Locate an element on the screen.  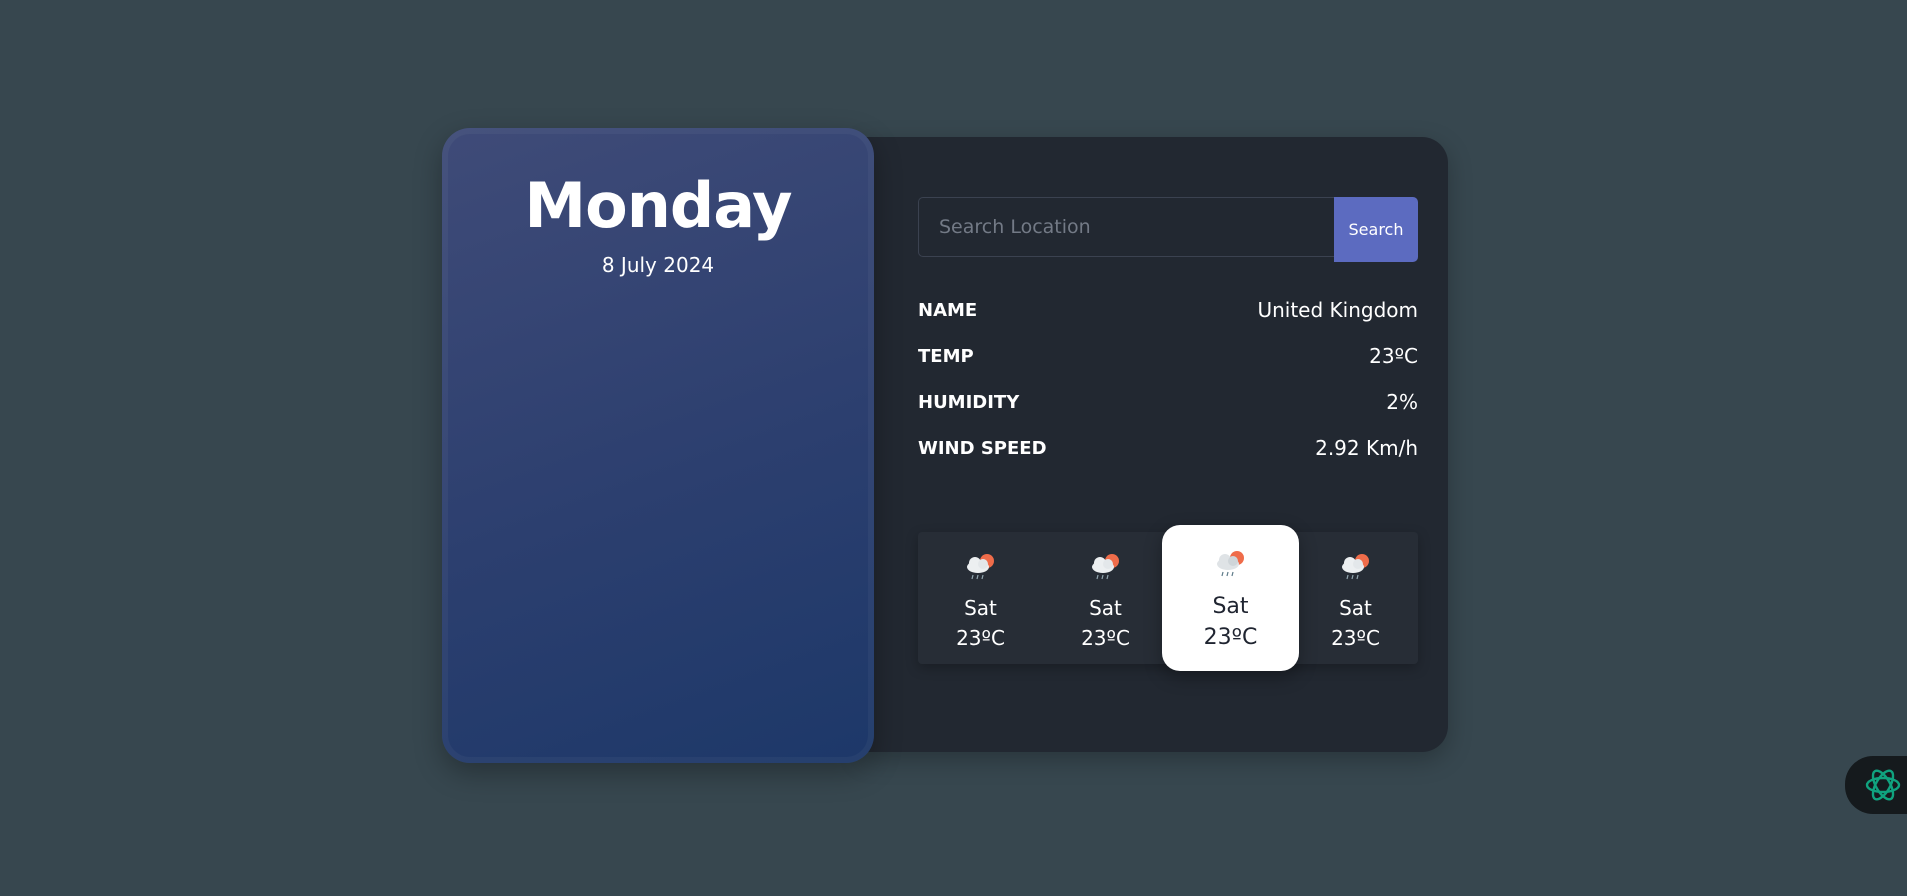
info-label: TEMP is located at coordinates (946, 356).